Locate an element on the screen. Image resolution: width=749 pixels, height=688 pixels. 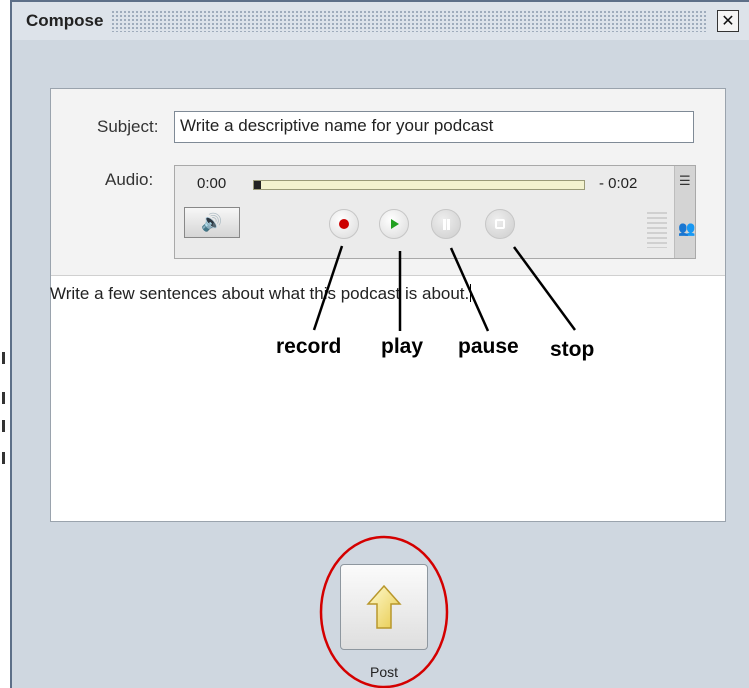
record-button is located at coordinates (344, 224).